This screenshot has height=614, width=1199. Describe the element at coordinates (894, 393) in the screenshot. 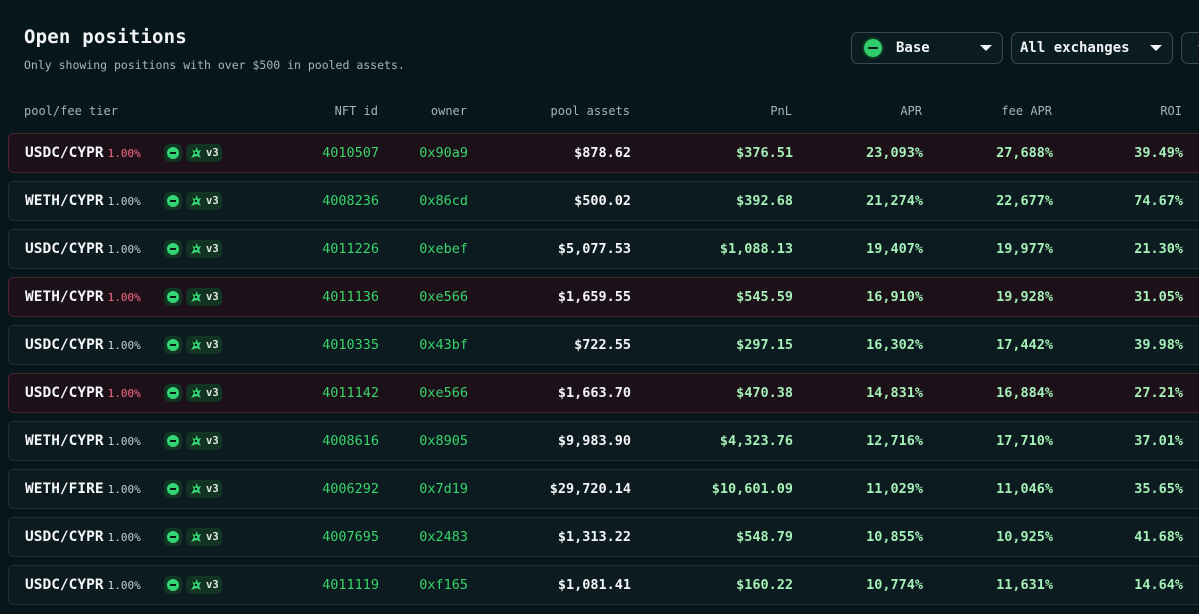

I see `apr-cell: 14,831%` at that location.